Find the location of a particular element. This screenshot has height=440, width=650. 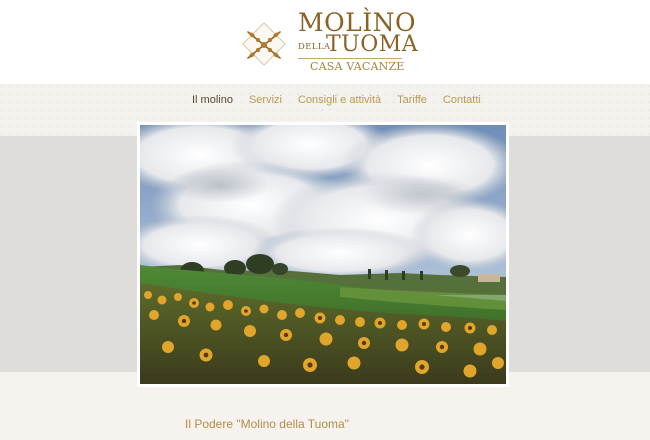

nav-item-contatti: Contatti is located at coordinates (462, 102).